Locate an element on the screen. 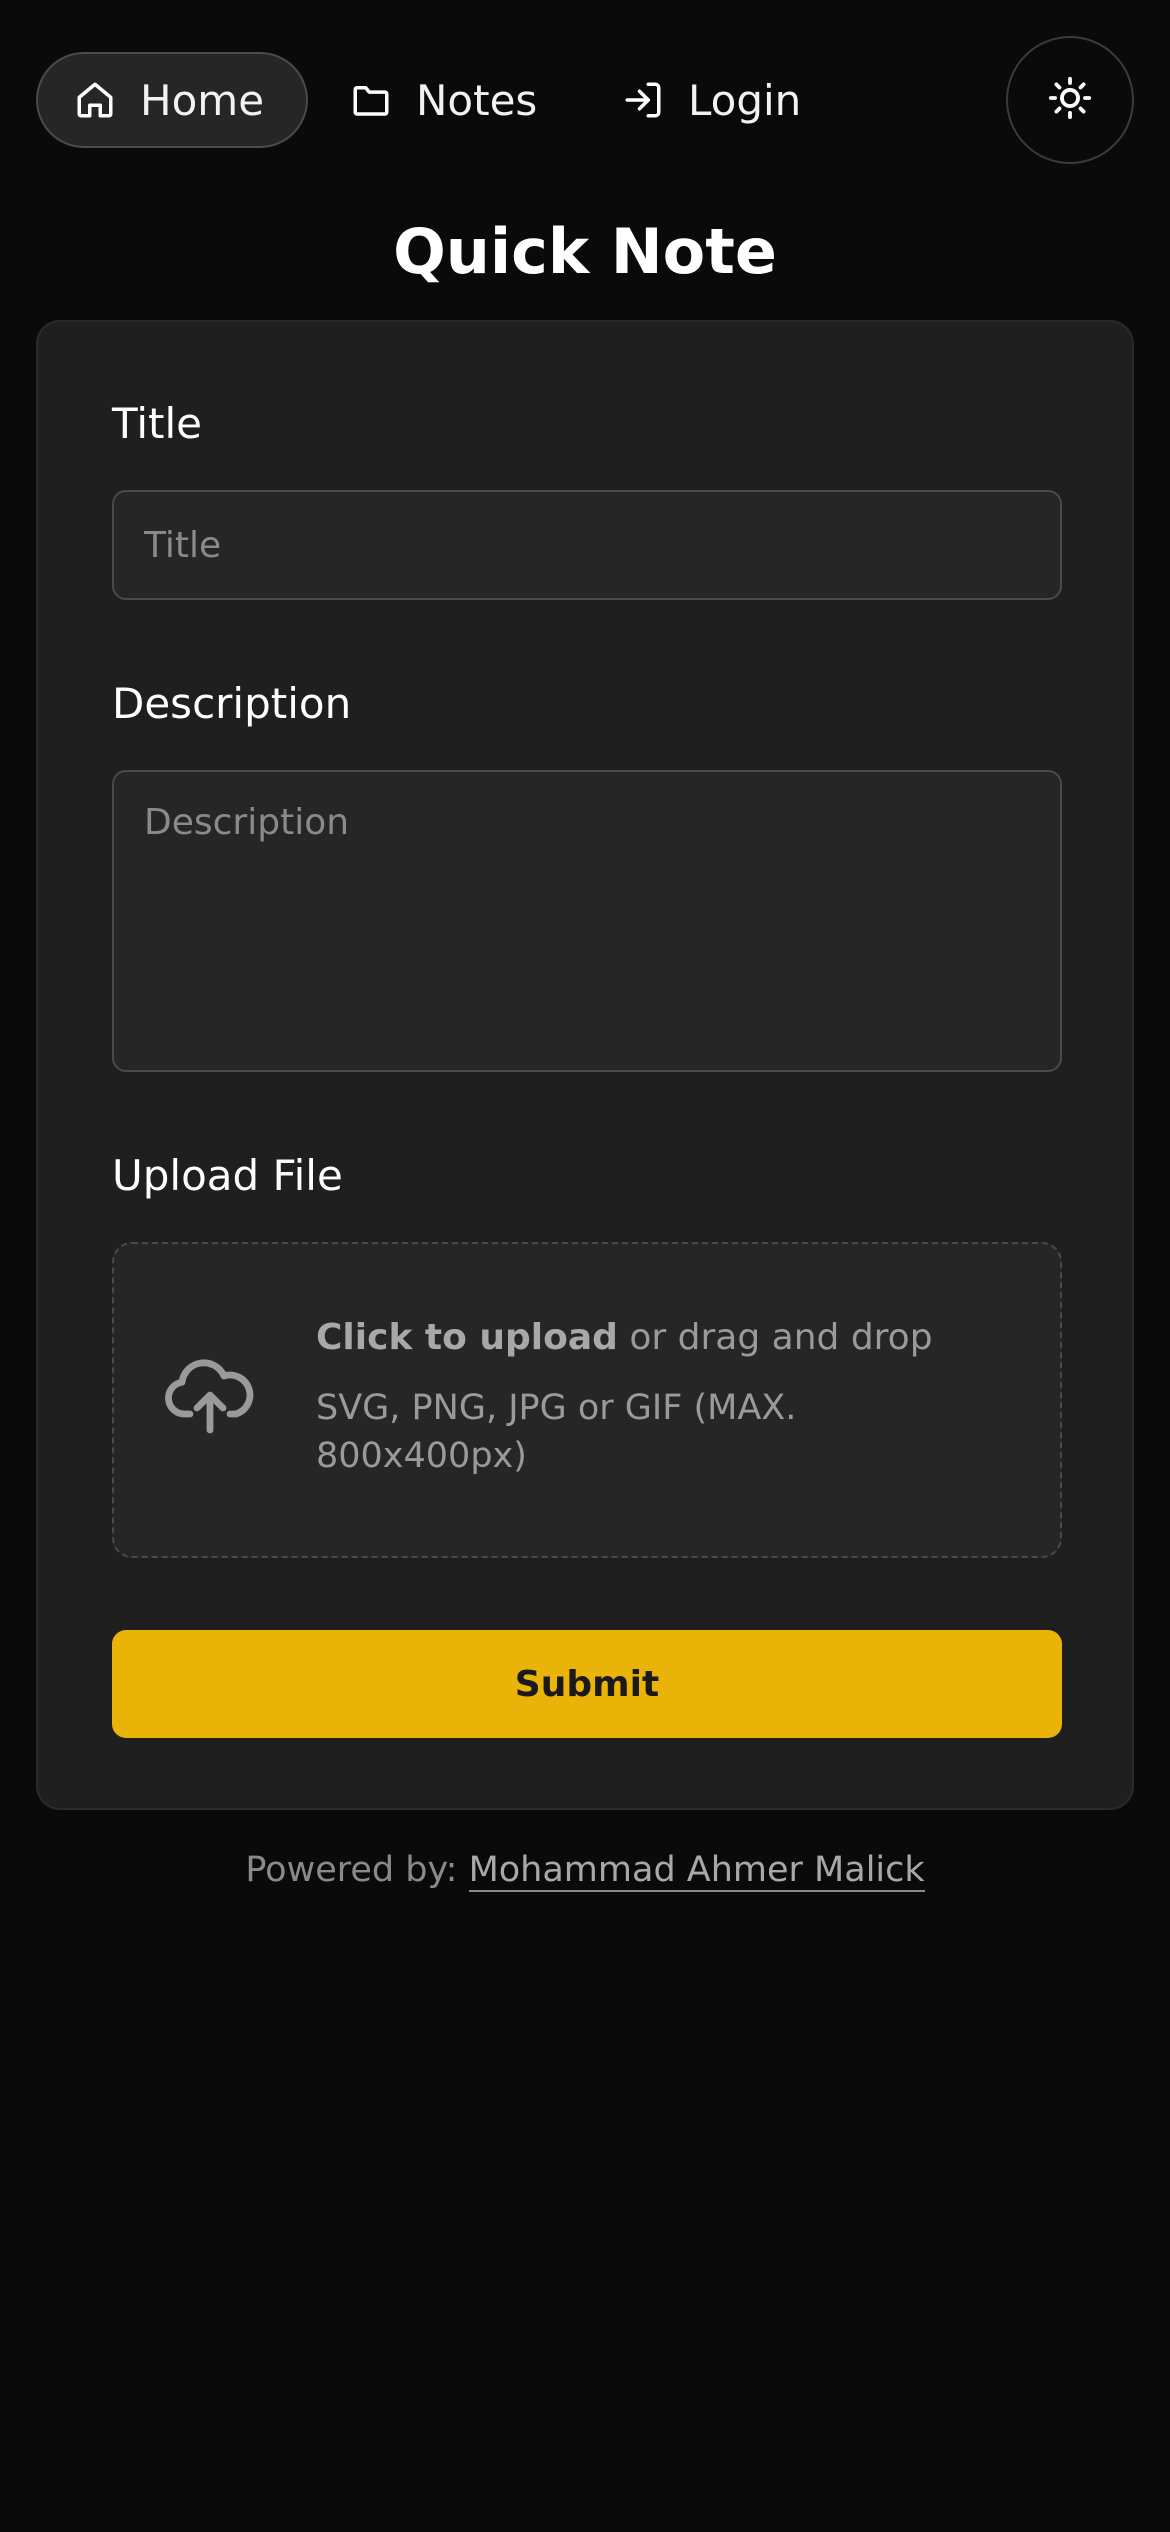 The width and height of the screenshot is (1170, 2532). nav-item-home: Home is located at coordinates (172, 100).